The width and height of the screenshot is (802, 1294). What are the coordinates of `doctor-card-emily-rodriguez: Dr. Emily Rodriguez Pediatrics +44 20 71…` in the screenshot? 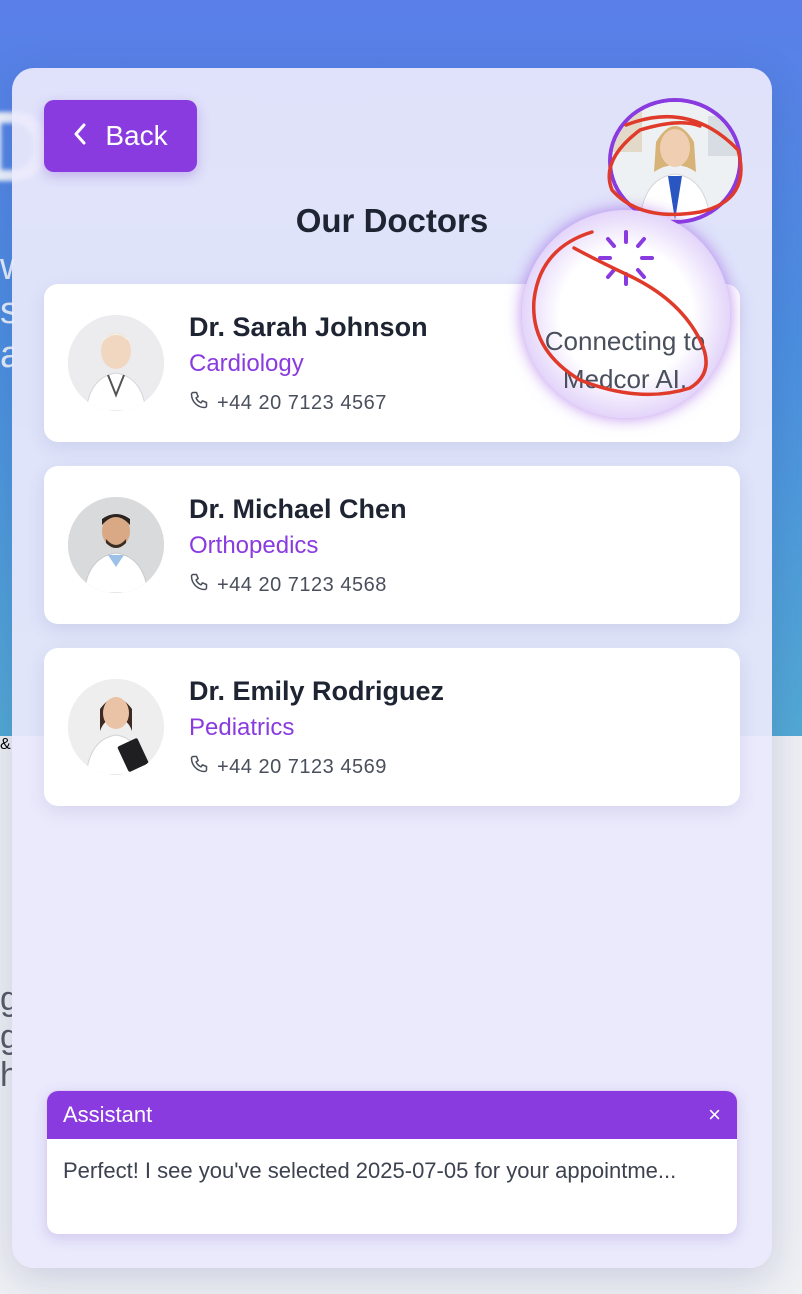 It's located at (392, 727).